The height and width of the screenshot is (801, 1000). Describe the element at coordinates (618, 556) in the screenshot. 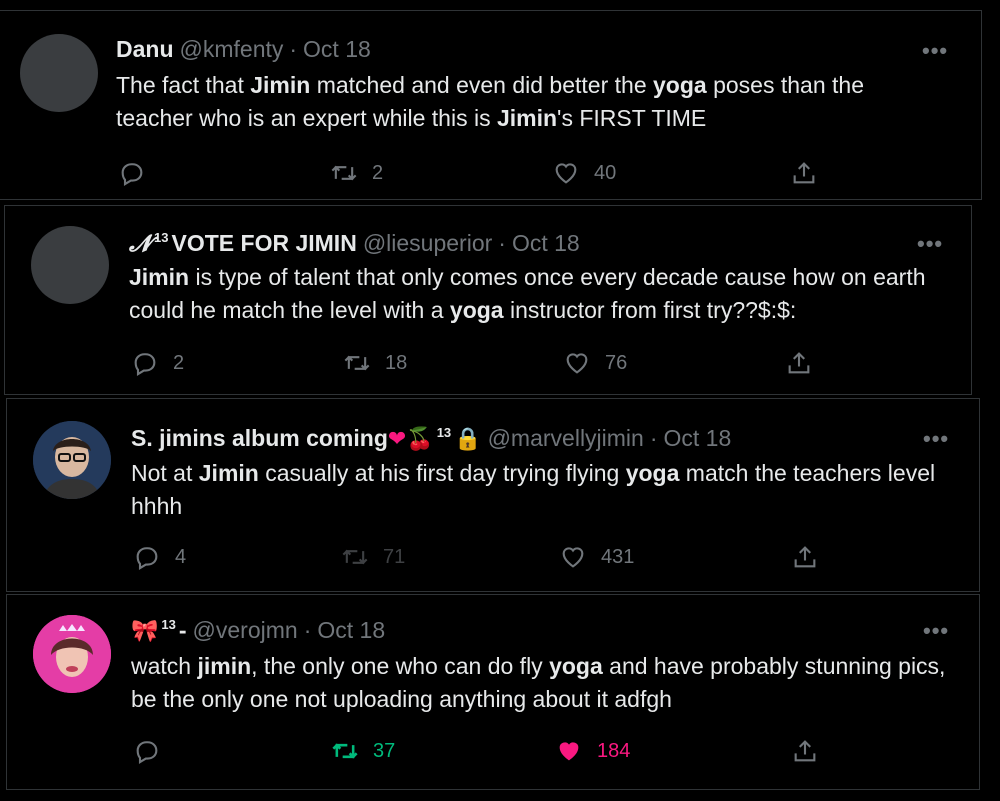

I see `like-count: 431` at that location.